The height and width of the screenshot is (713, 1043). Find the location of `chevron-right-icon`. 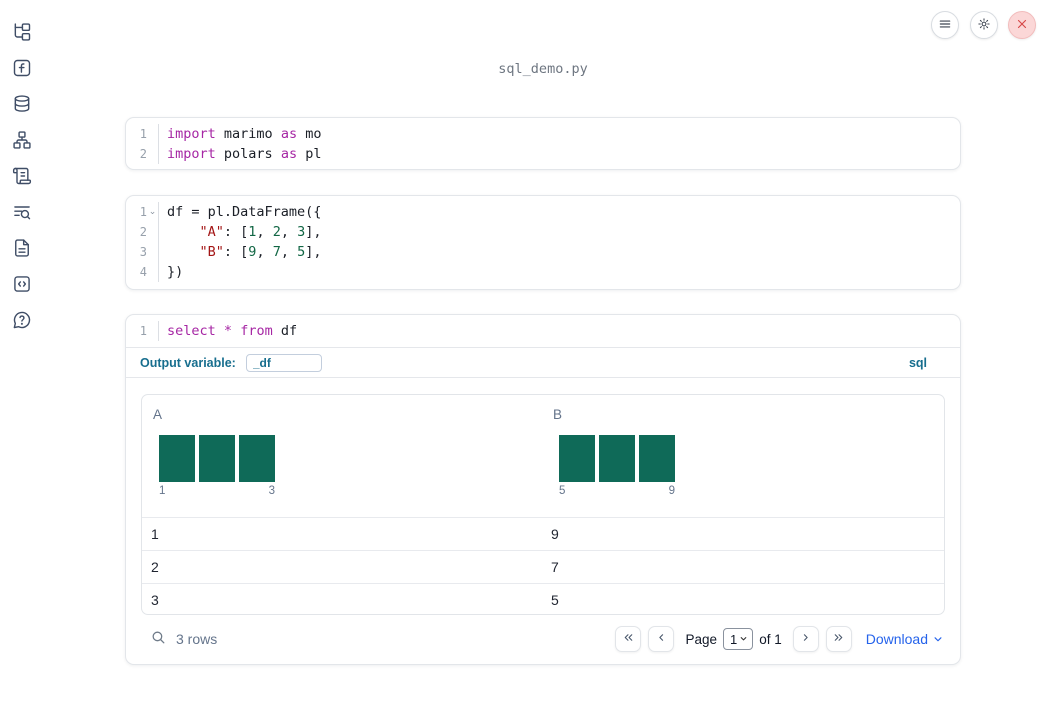

chevron-right-icon is located at coordinates (805, 639).